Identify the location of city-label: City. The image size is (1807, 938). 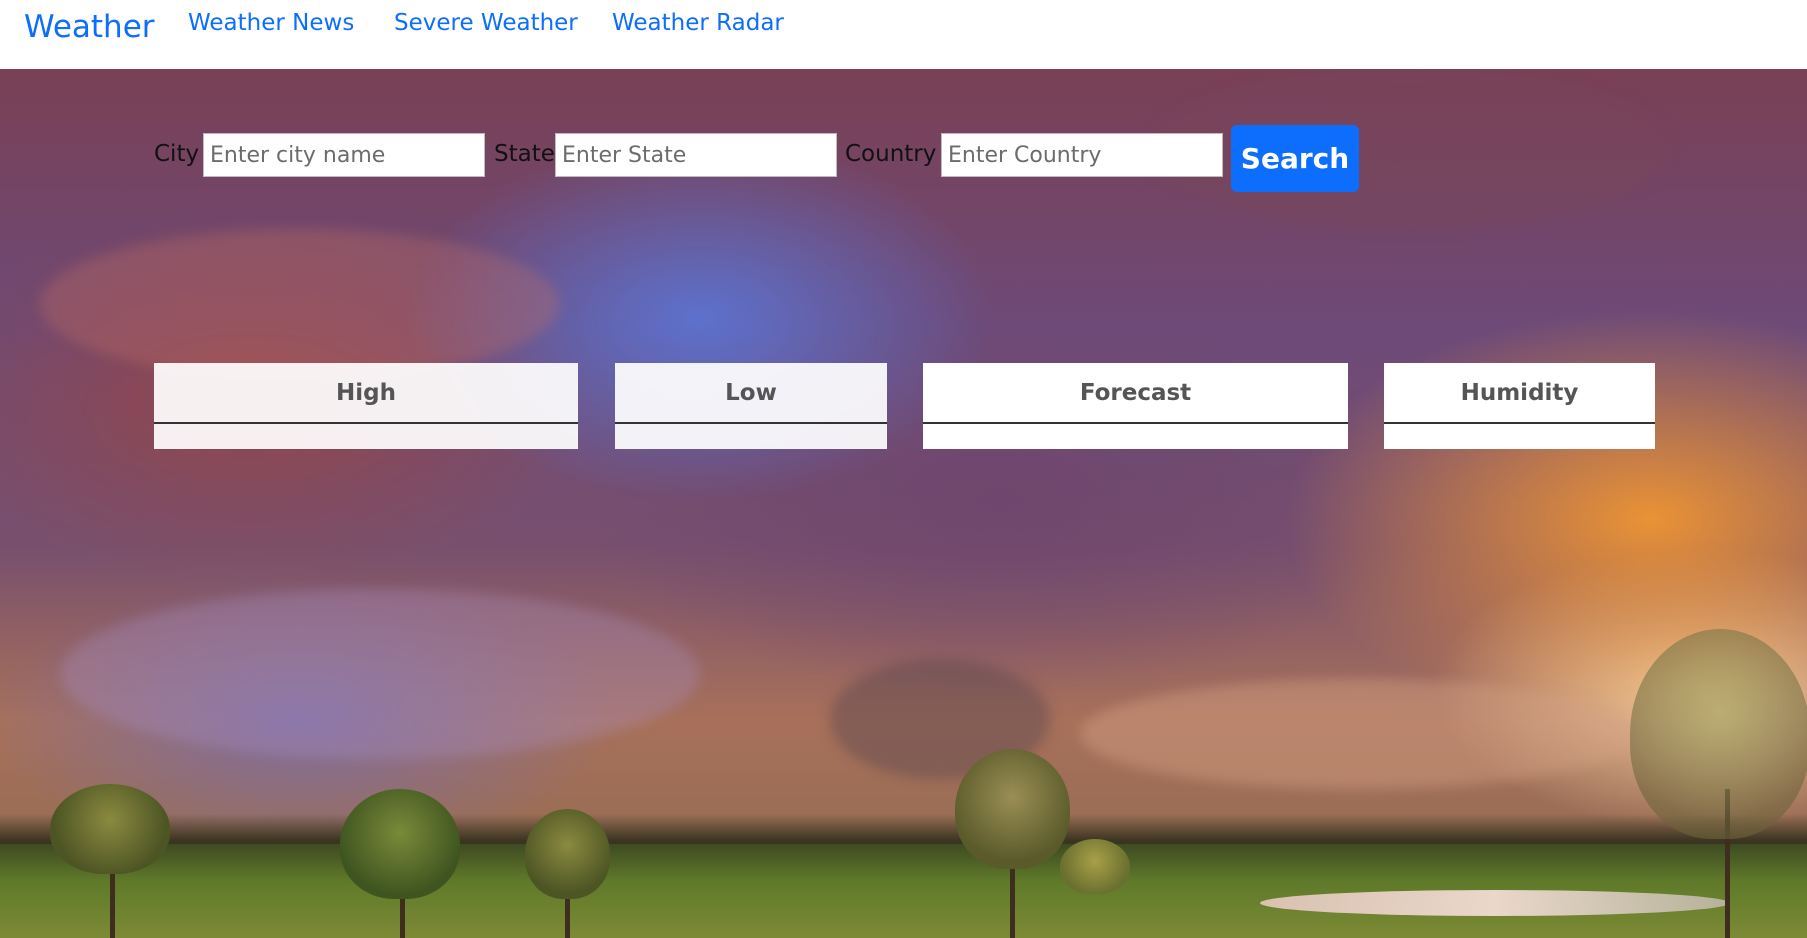
(177, 154).